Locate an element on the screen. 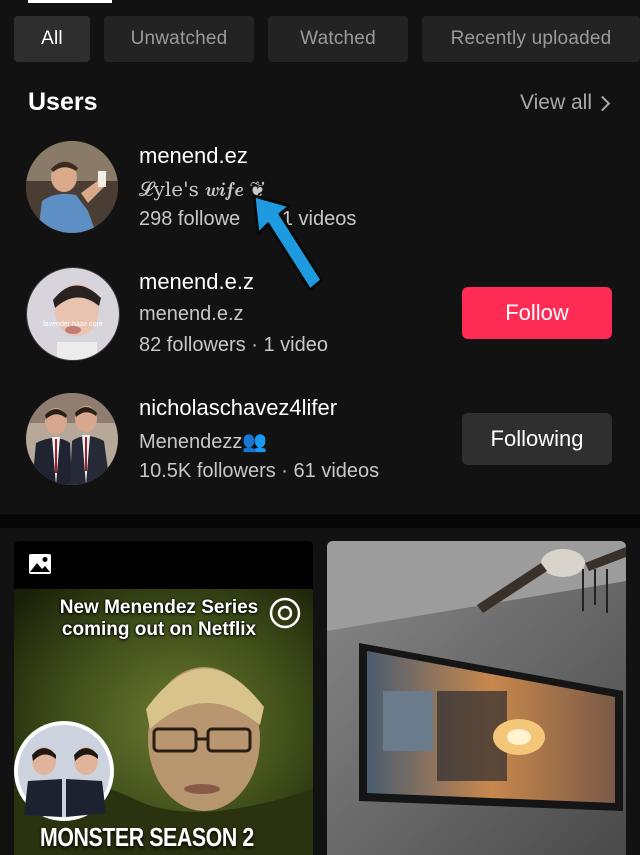 The height and width of the screenshot is (855, 640). user-name: menend.ez is located at coordinates (193, 156).